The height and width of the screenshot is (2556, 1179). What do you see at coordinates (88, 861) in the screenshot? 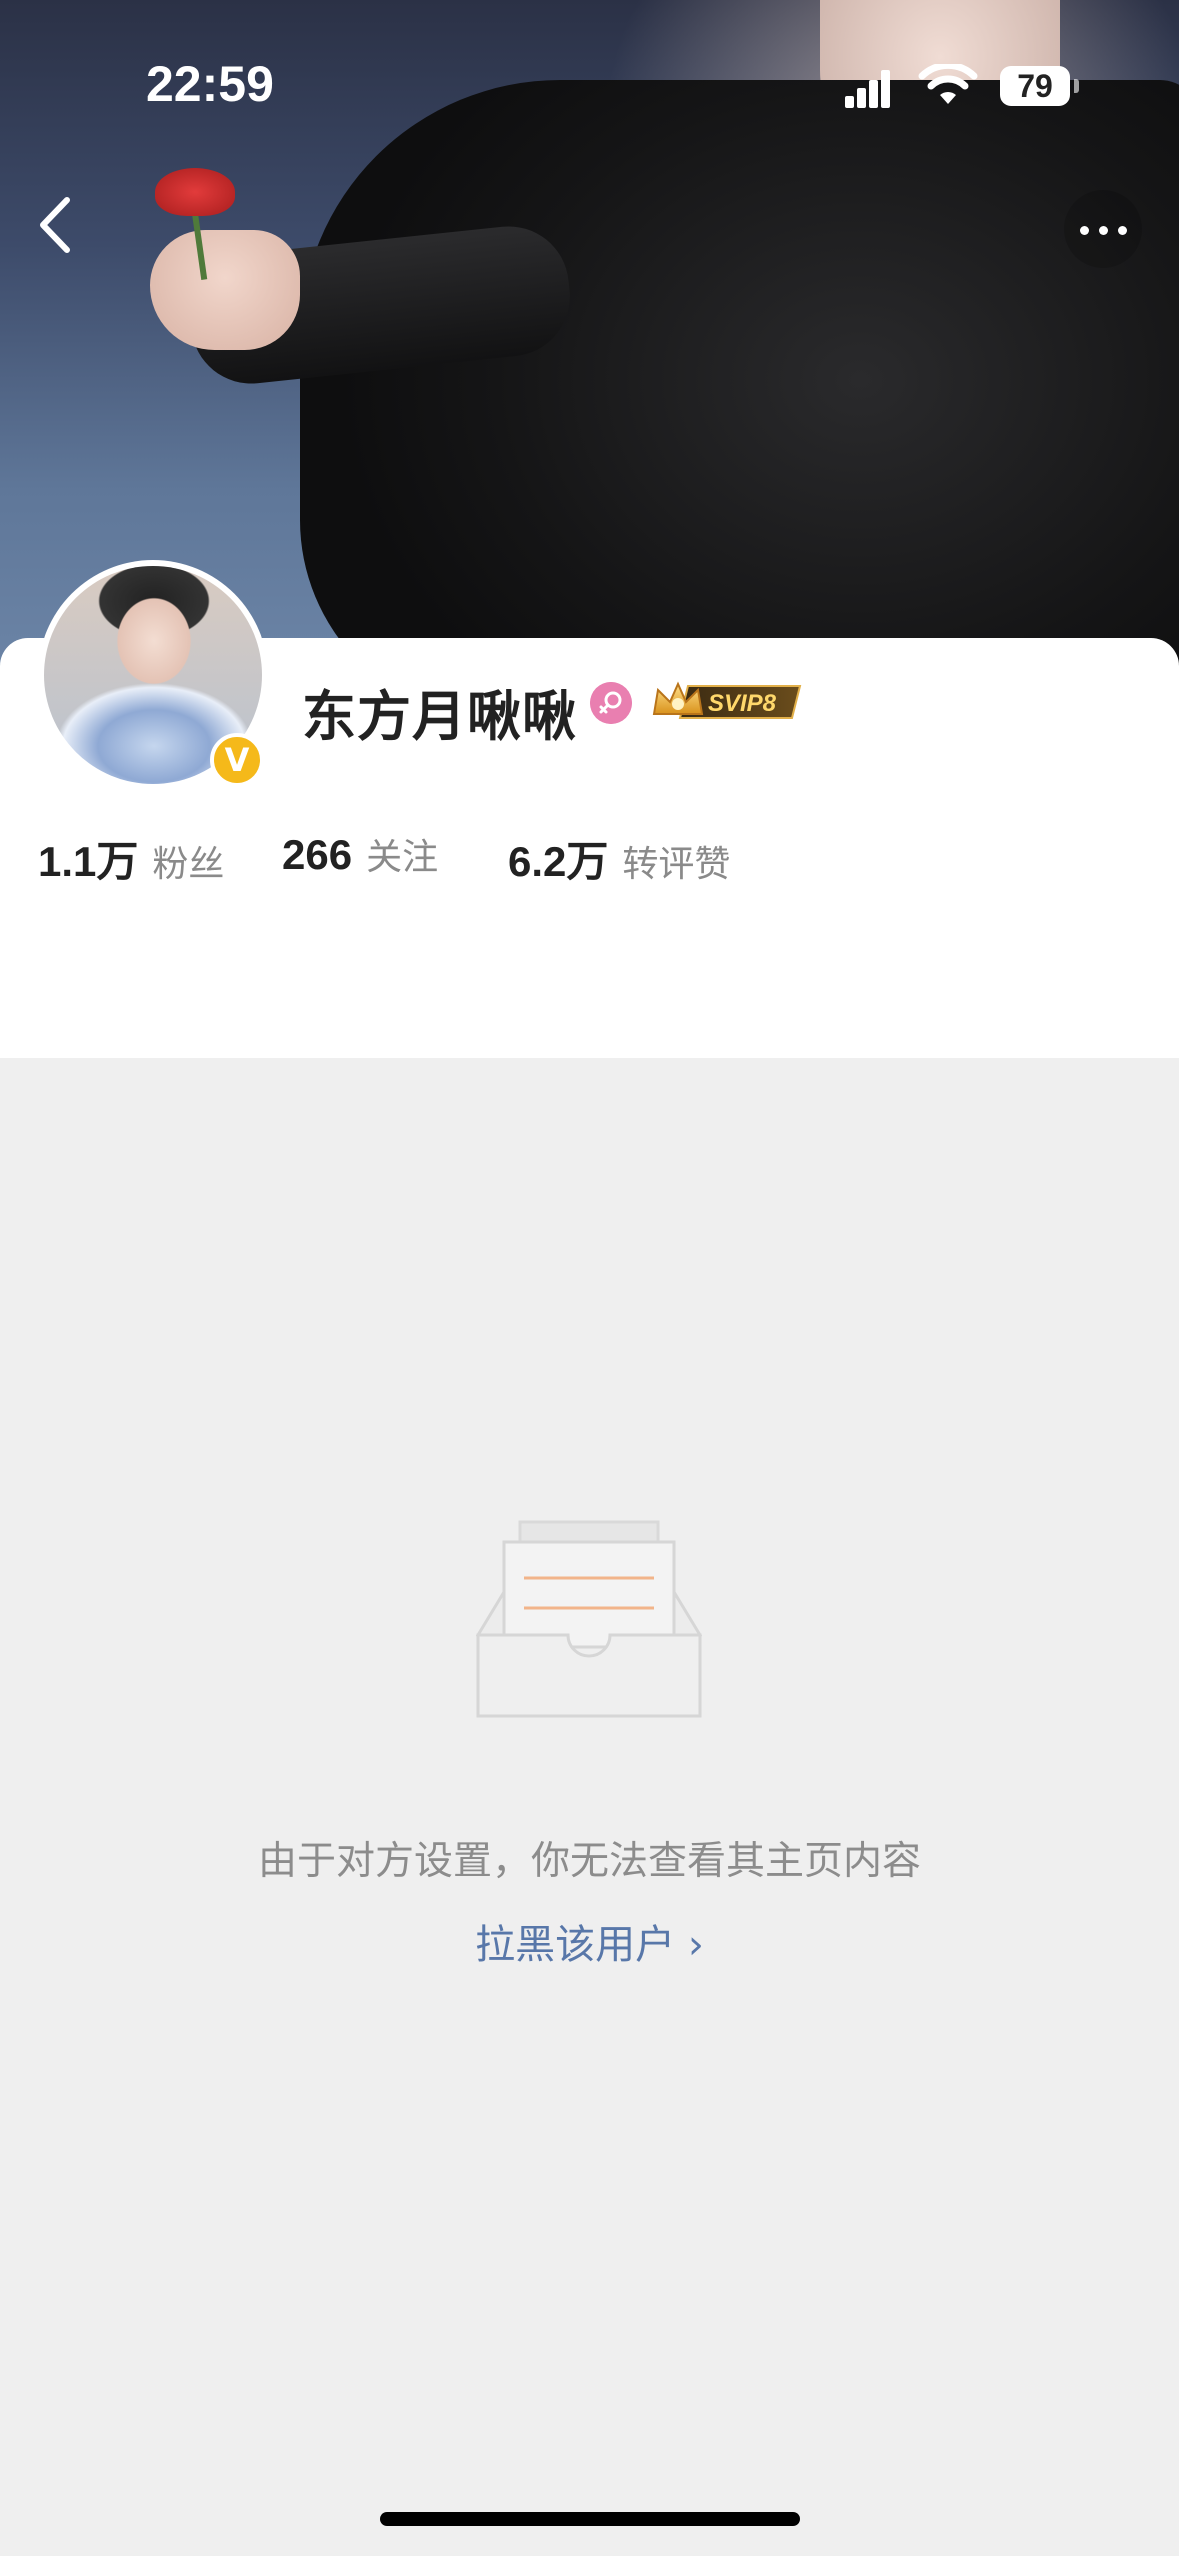
I see `stat-followers-number: 1.1万` at bounding box center [88, 861].